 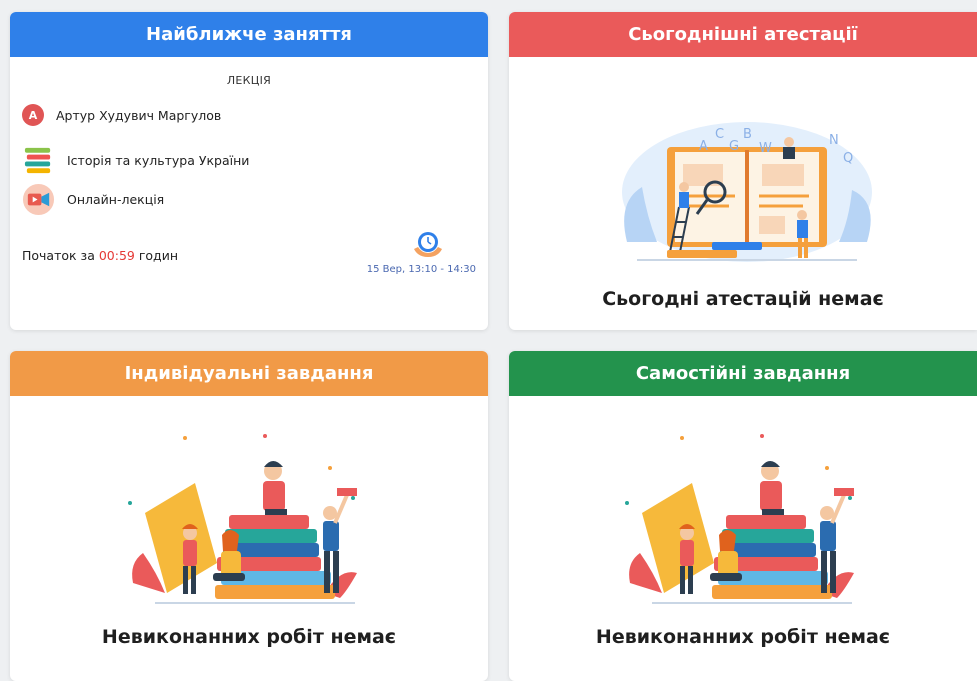 I want to click on start-suffix: годин, so click(x=156, y=255).